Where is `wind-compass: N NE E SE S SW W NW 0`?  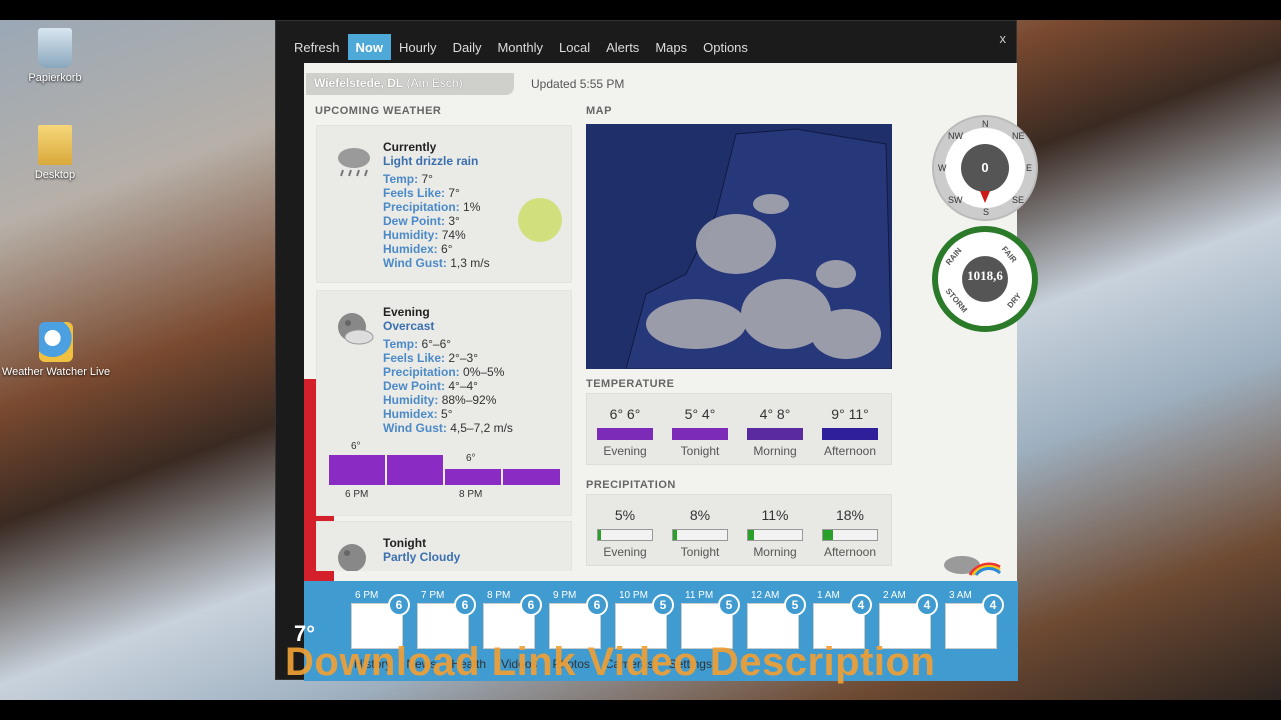
wind-compass: N NE E SE S SW W NW 0 is located at coordinates (985, 168).